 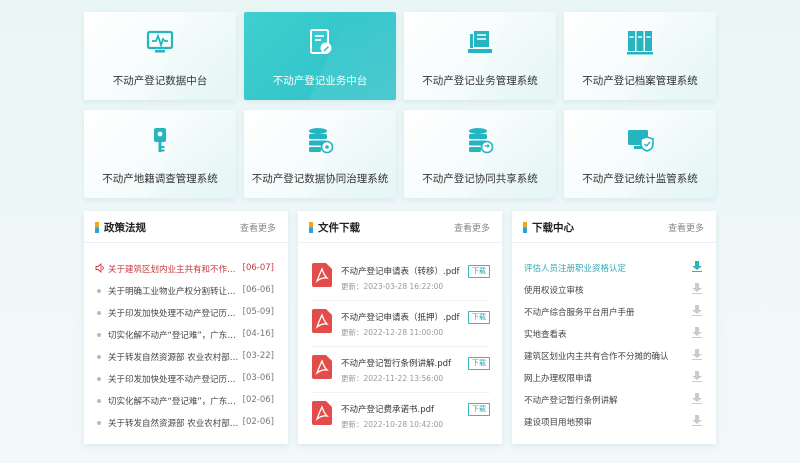 What do you see at coordinates (320, 56) in the screenshot?
I see `tile-business-platform: 不动产登记业务中台` at bounding box center [320, 56].